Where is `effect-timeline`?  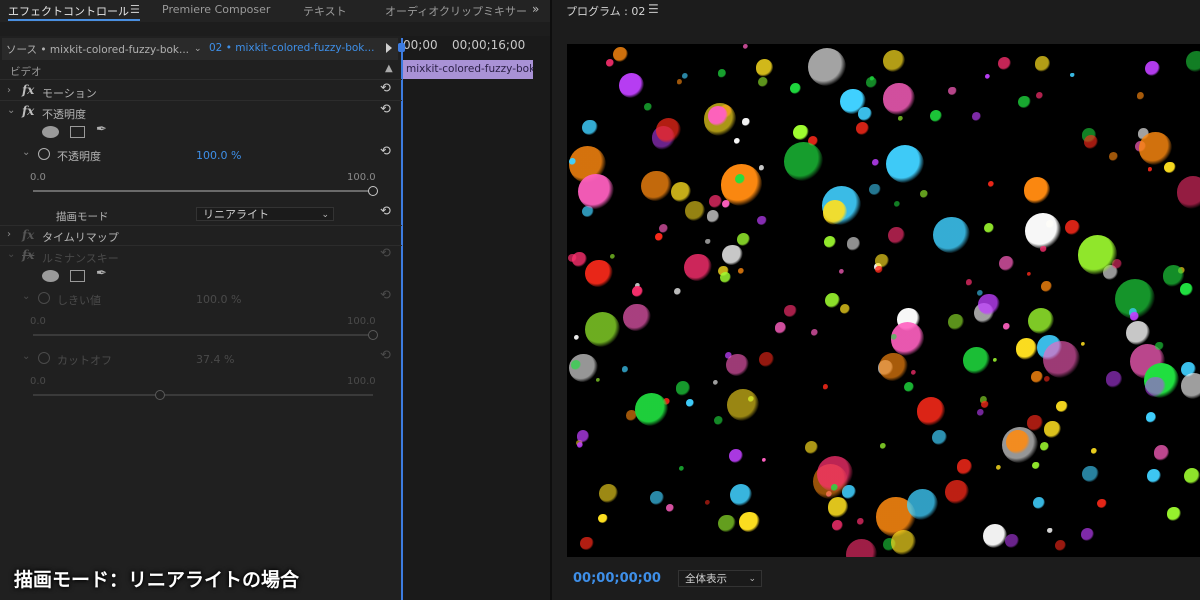 effect-timeline is located at coordinates (476, 318).